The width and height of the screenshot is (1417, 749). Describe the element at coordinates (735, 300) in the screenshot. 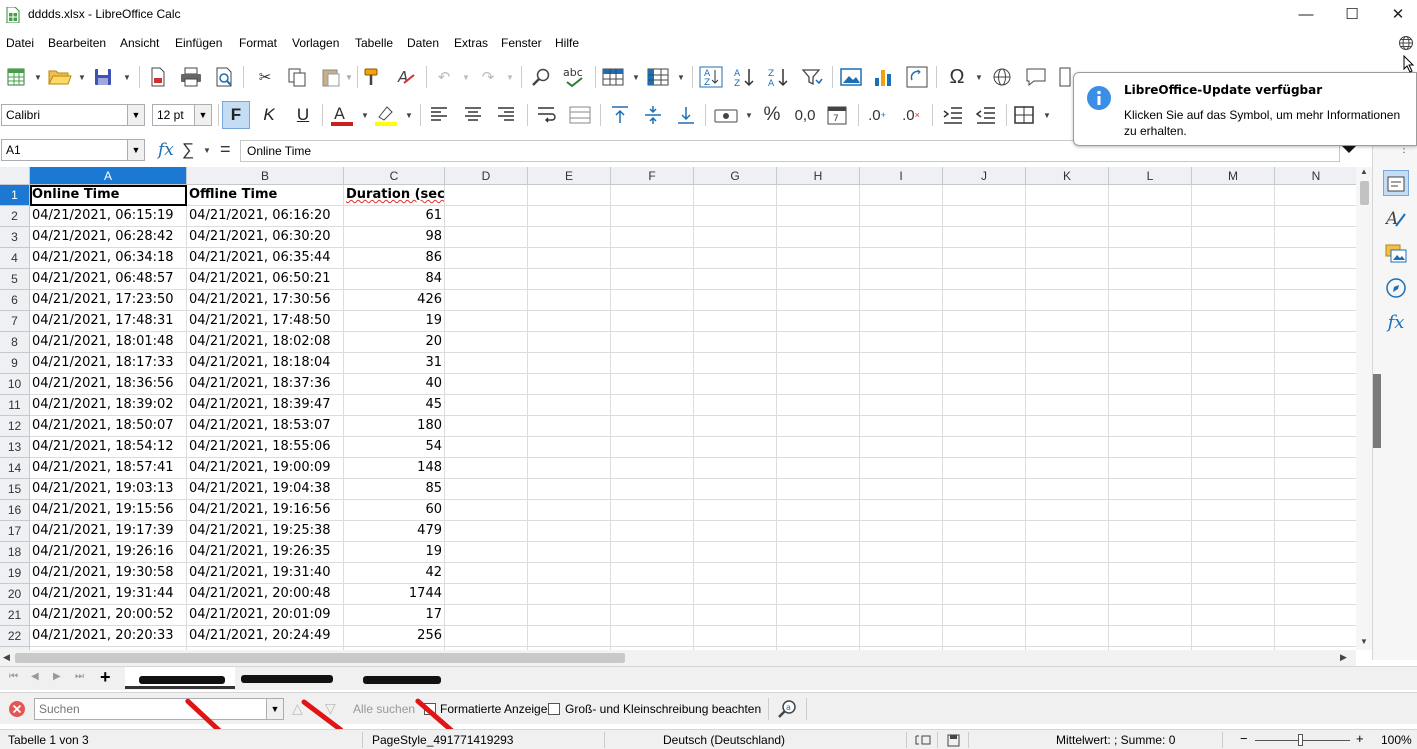

I see `cell-g6` at that location.